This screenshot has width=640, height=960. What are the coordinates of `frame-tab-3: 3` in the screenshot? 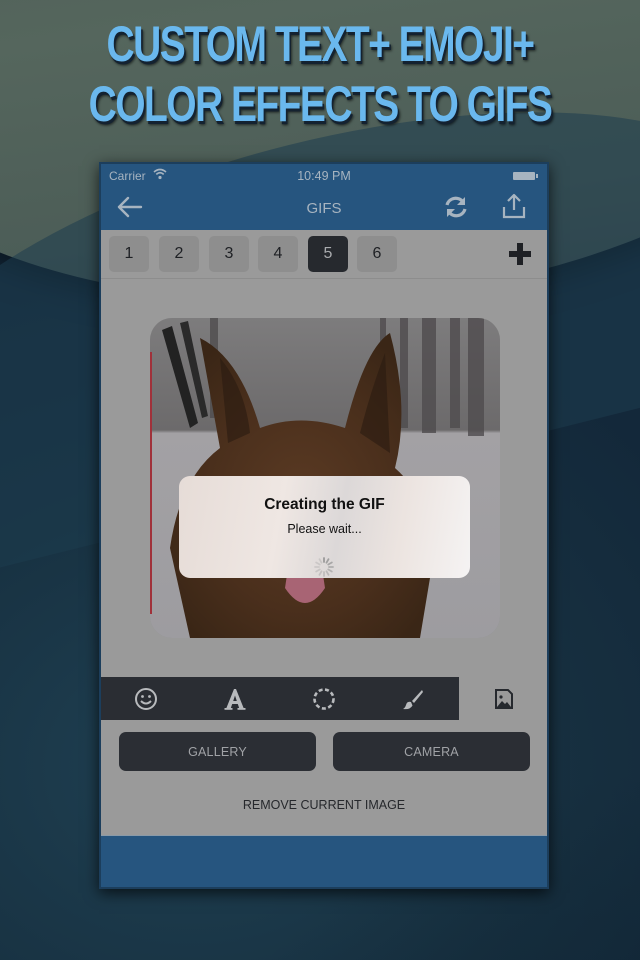 It's located at (229, 254).